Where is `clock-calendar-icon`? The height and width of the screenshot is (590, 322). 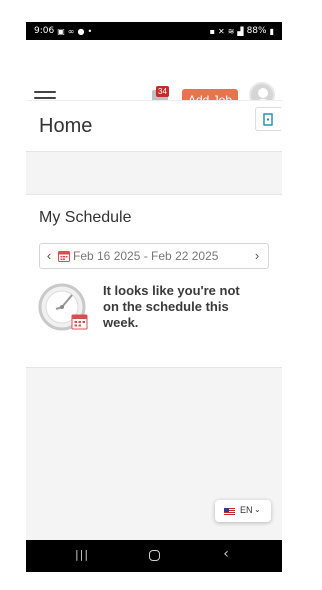
clock-calendar-icon is located at coordinates (63, 307).